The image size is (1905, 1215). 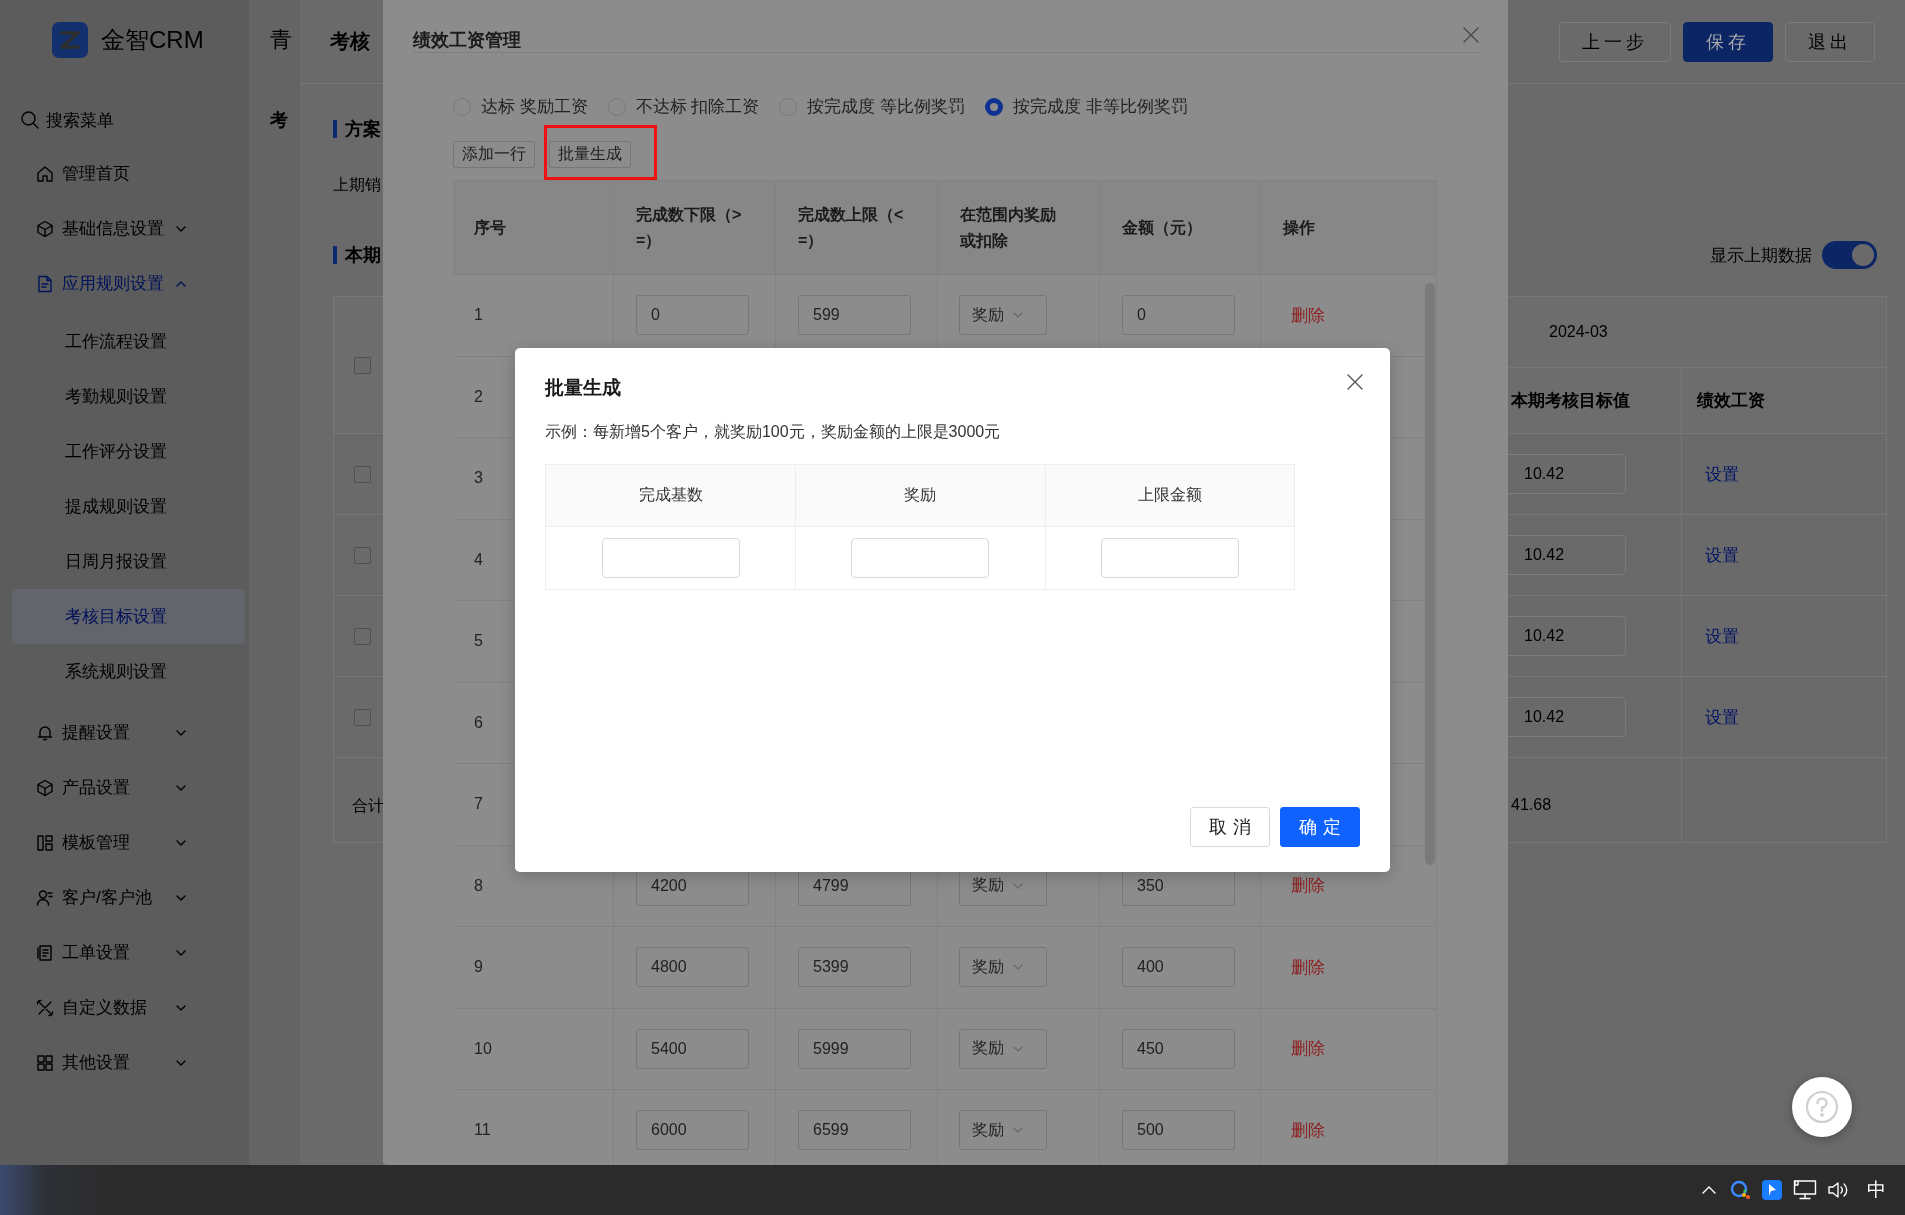 What do you see at coordinates (1230, 827) in the screenshot?
I see `cancel-button: 取消` at bounding box center [1230, 827].